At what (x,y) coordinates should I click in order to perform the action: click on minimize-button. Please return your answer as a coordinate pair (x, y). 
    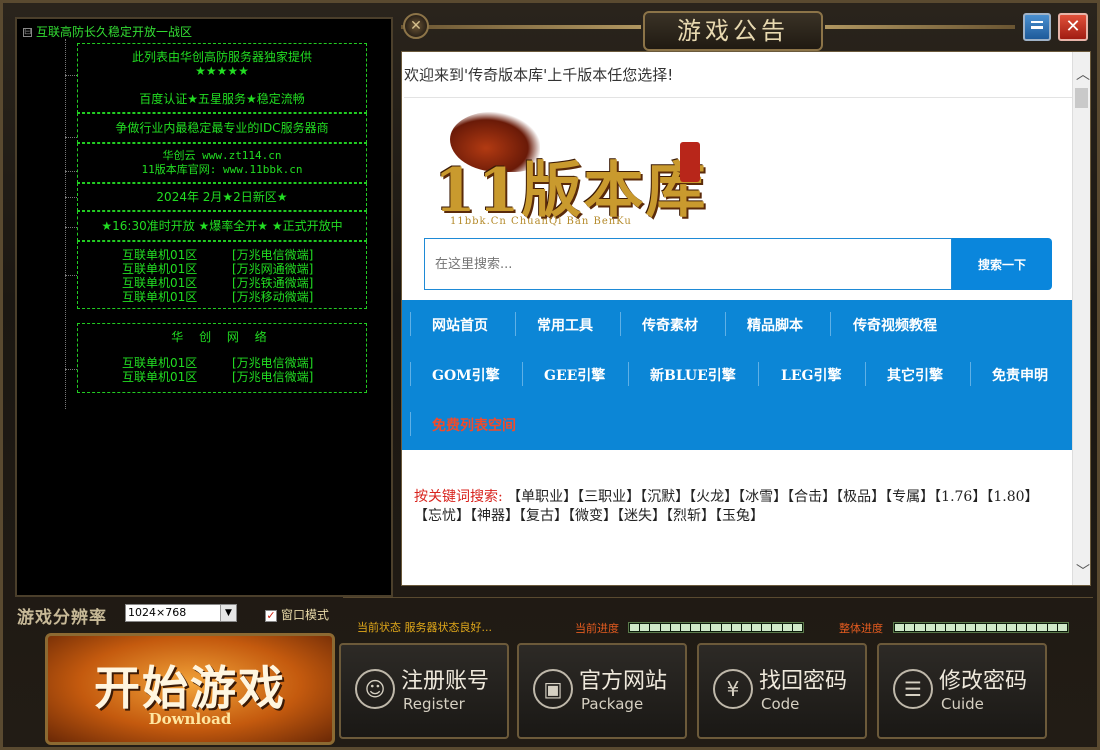
    Looking at the image, I should click on (1037, 27).